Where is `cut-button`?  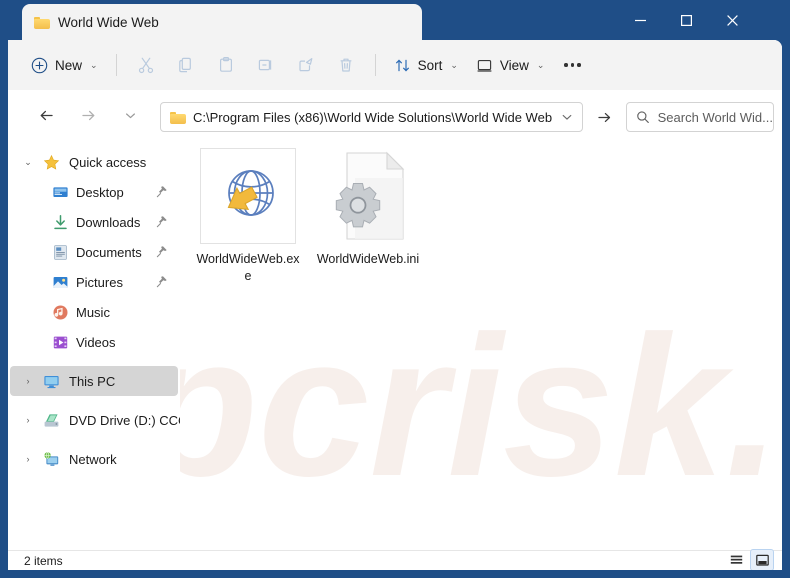
cut-button is located at coordinates (146, 65).